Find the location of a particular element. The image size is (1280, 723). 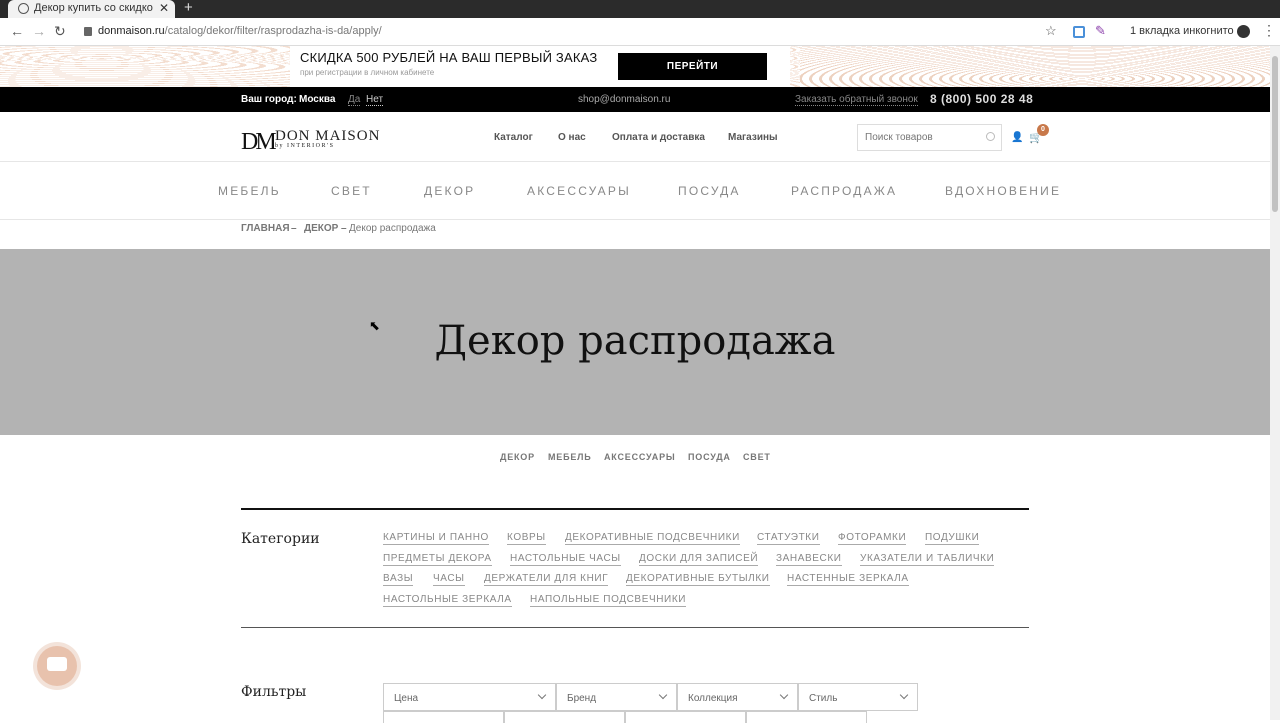

category-link: ДОСКИ ДЛЯ ЗАПИСЕЙ is located at coordinates (699, 559).